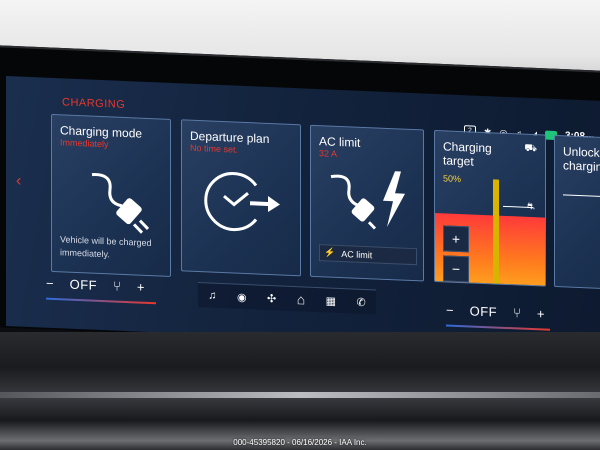  What do you see at coordinates (456, 239) in the screenshot?
I see `target-increase-button: +` at bounding box center [456, 239].